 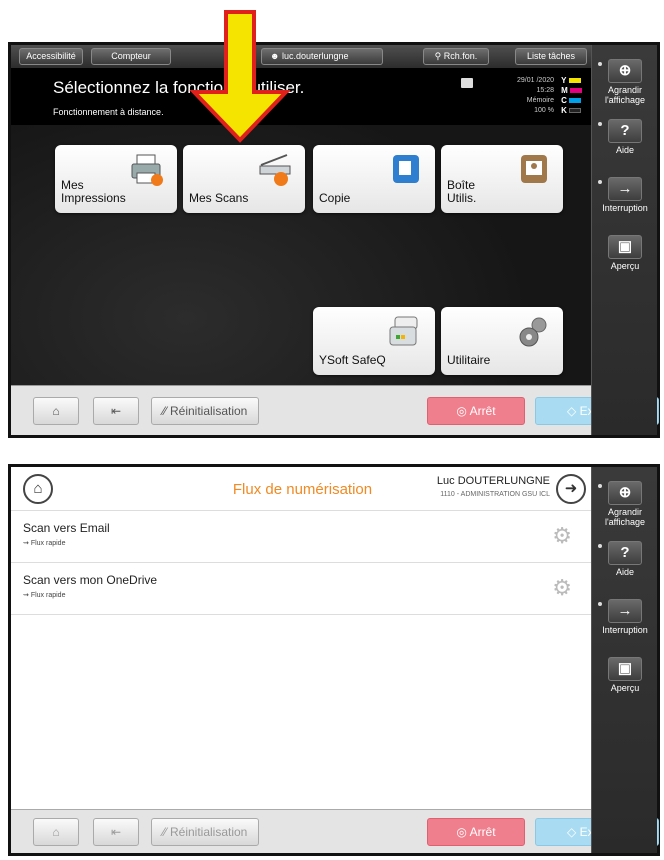 I want to click on list-item: Scan vers mon OneDrive ⇝ Flux rapide ⚙, so click(x=302, y=589).